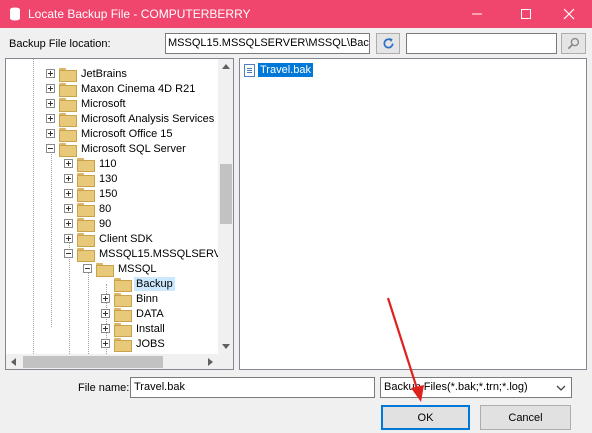  Describe the element at coordinates (525, 417) in the screenshot. I see `cancel-button: Cancel` at that location.